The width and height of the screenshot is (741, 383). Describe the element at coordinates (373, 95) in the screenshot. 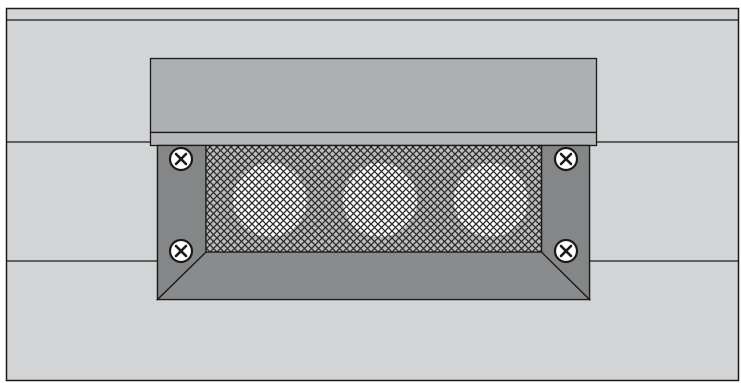

I see `hood-top` at that location.